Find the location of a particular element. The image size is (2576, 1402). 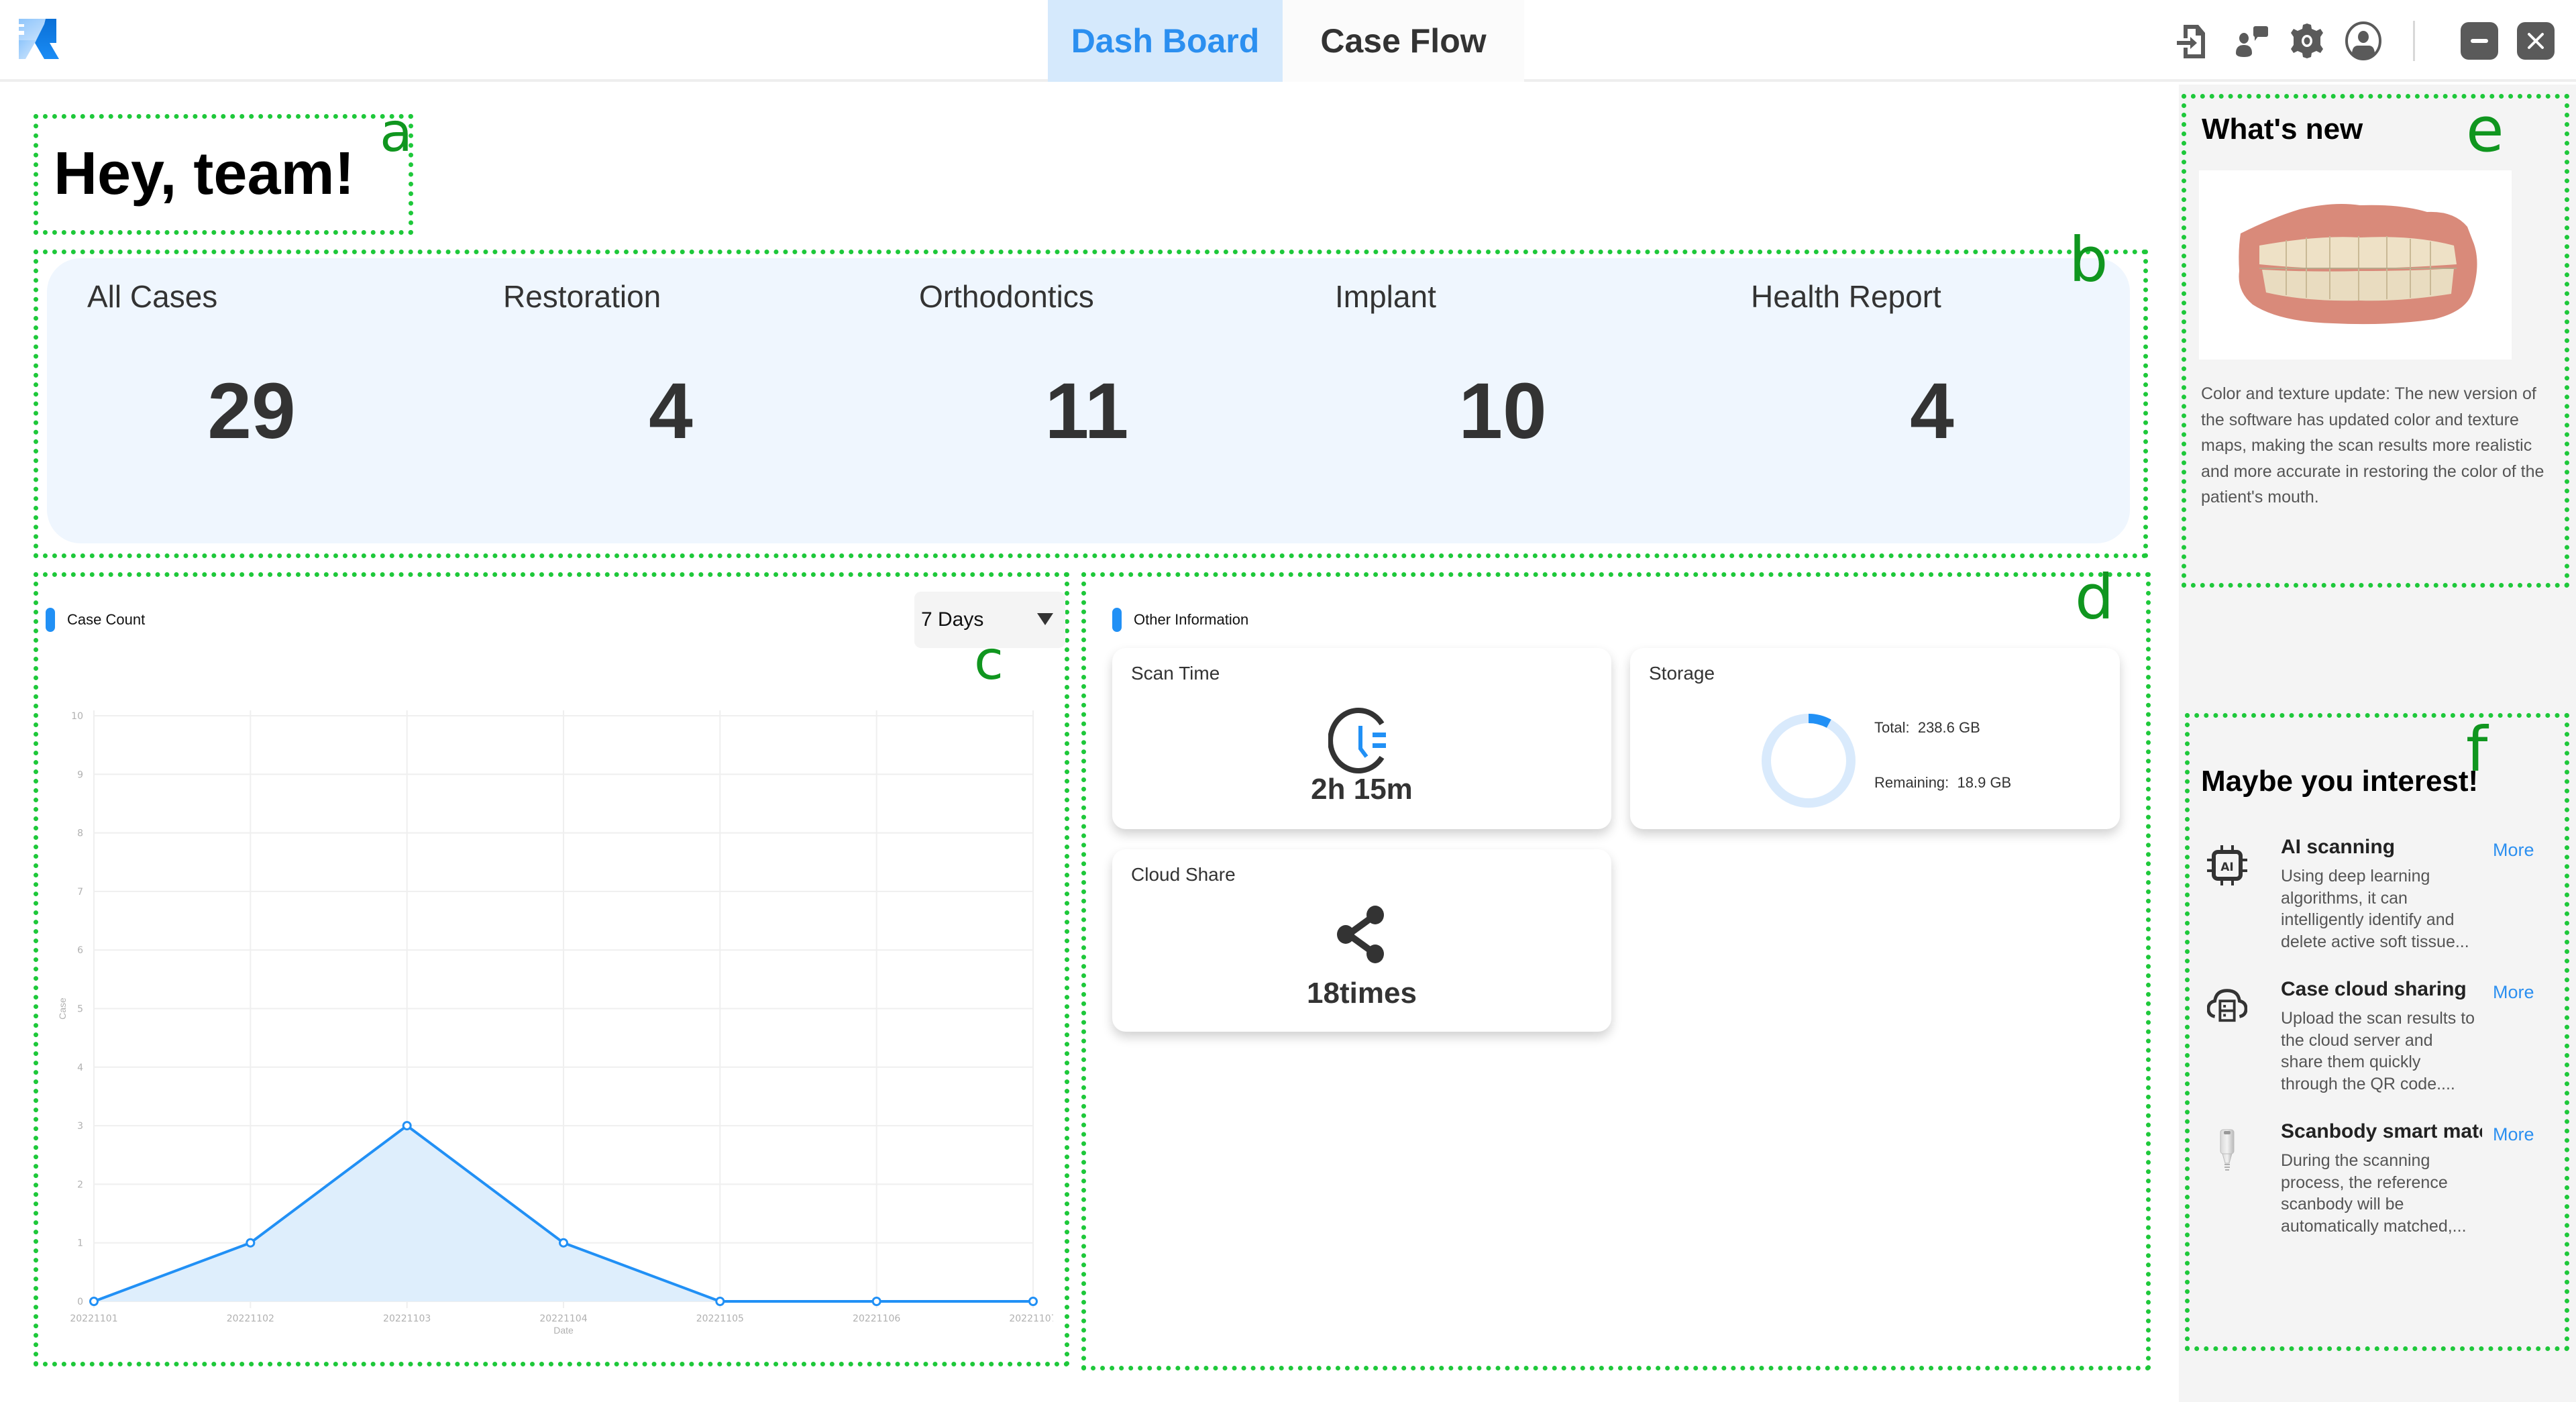

stat-label: Restoration is located at coordinates (582, 297).